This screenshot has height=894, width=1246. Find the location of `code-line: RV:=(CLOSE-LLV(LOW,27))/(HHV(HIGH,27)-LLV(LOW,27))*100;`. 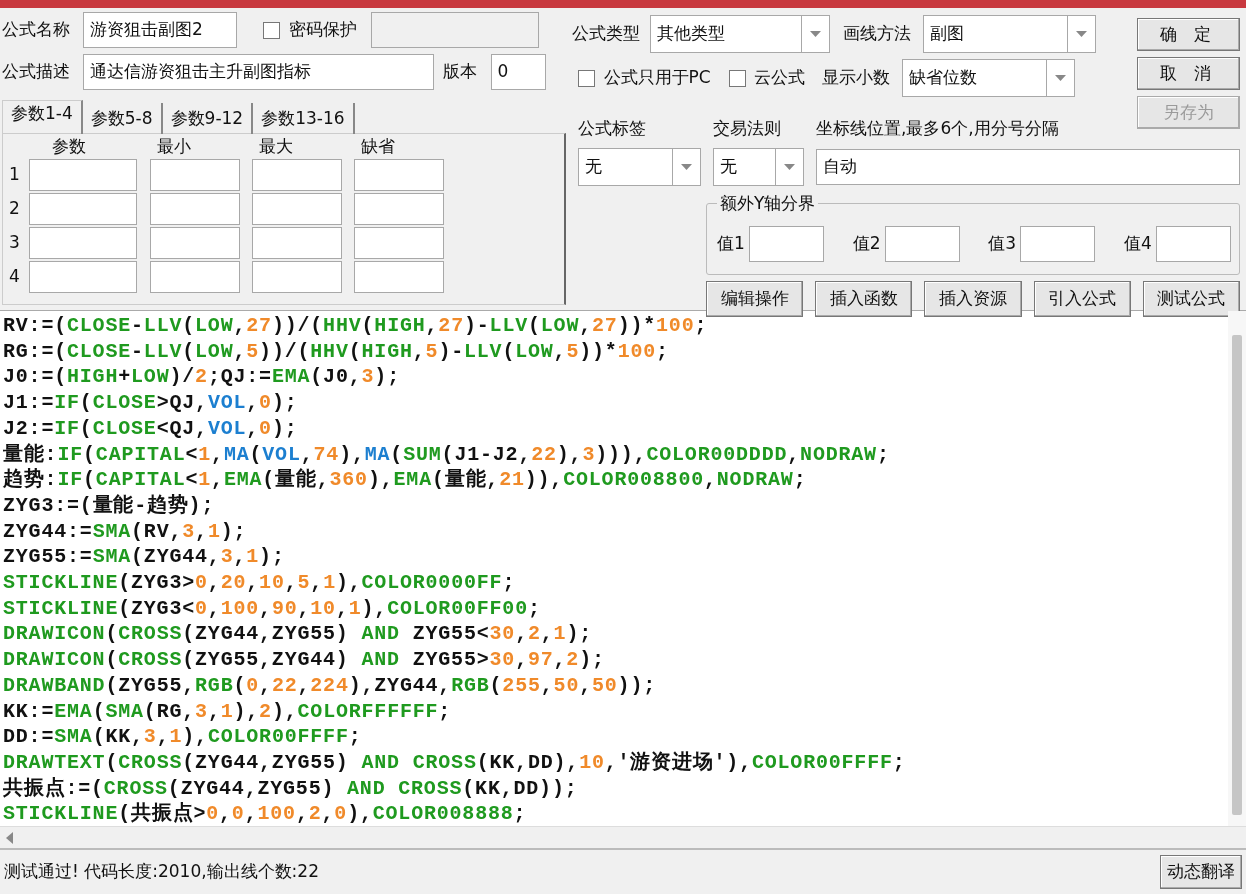

code-line: RV:=(CLOSE-LLV(LOW,27))/(HHV(HIGH,27)-LLV(LOW,27))*100; is located at coordinates (355, 326).